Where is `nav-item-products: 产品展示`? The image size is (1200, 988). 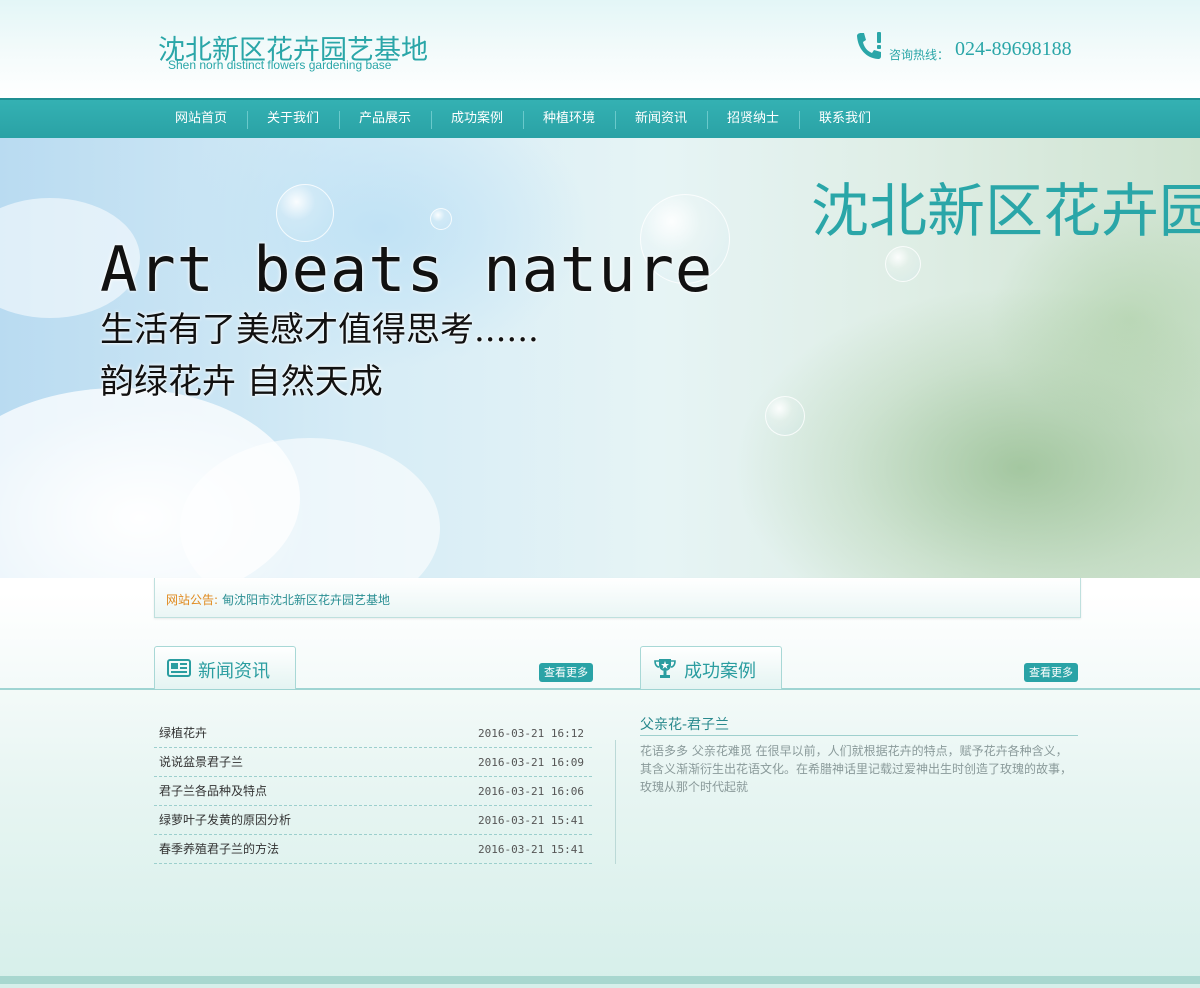 nav-item-products: 产品展示 is located at coordinates (385, 119).